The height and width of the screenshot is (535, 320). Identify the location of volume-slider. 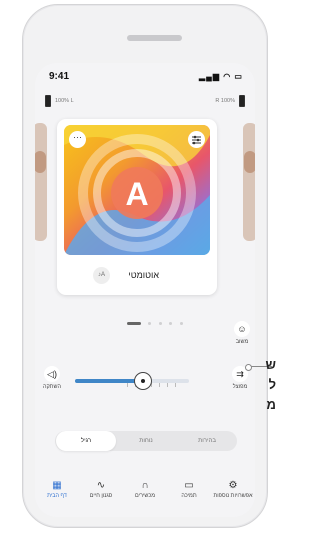
(132, 381).